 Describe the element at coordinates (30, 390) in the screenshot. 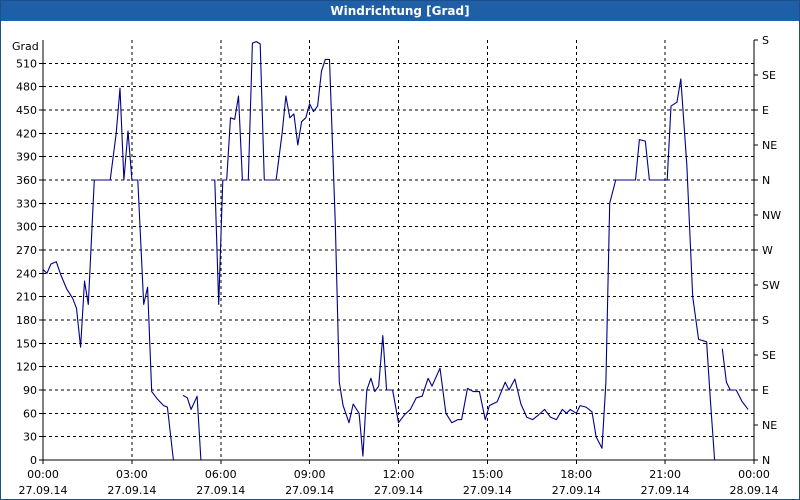

I see `y-tick-label-left: 90` at that location.